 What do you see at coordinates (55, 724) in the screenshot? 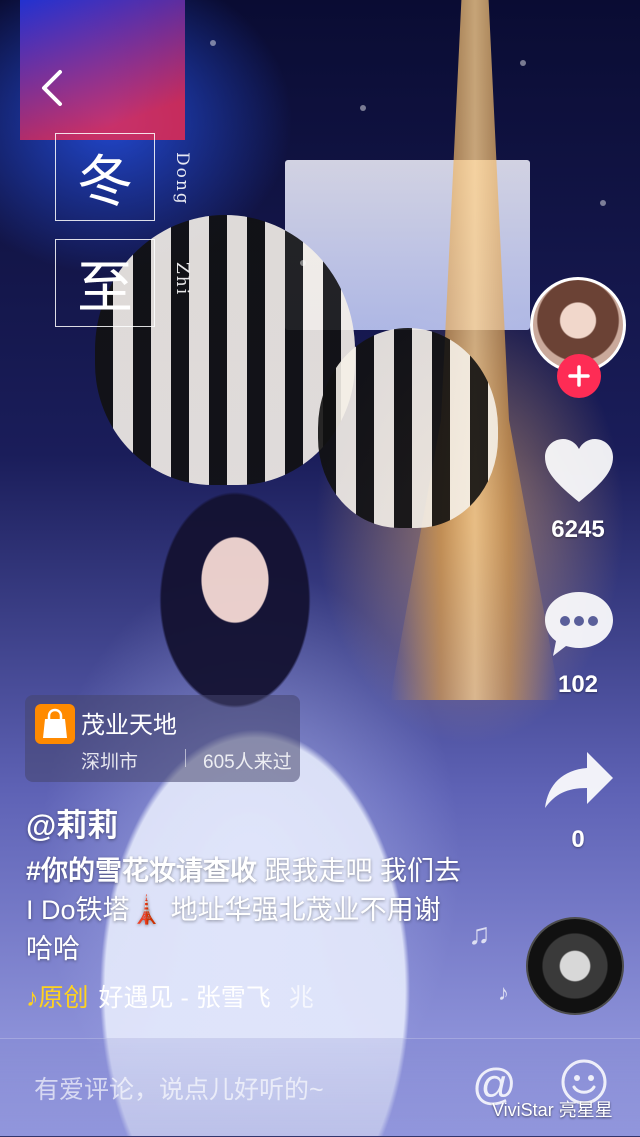
I see `shopping-bag-icon` at bounding box center [55, 724].